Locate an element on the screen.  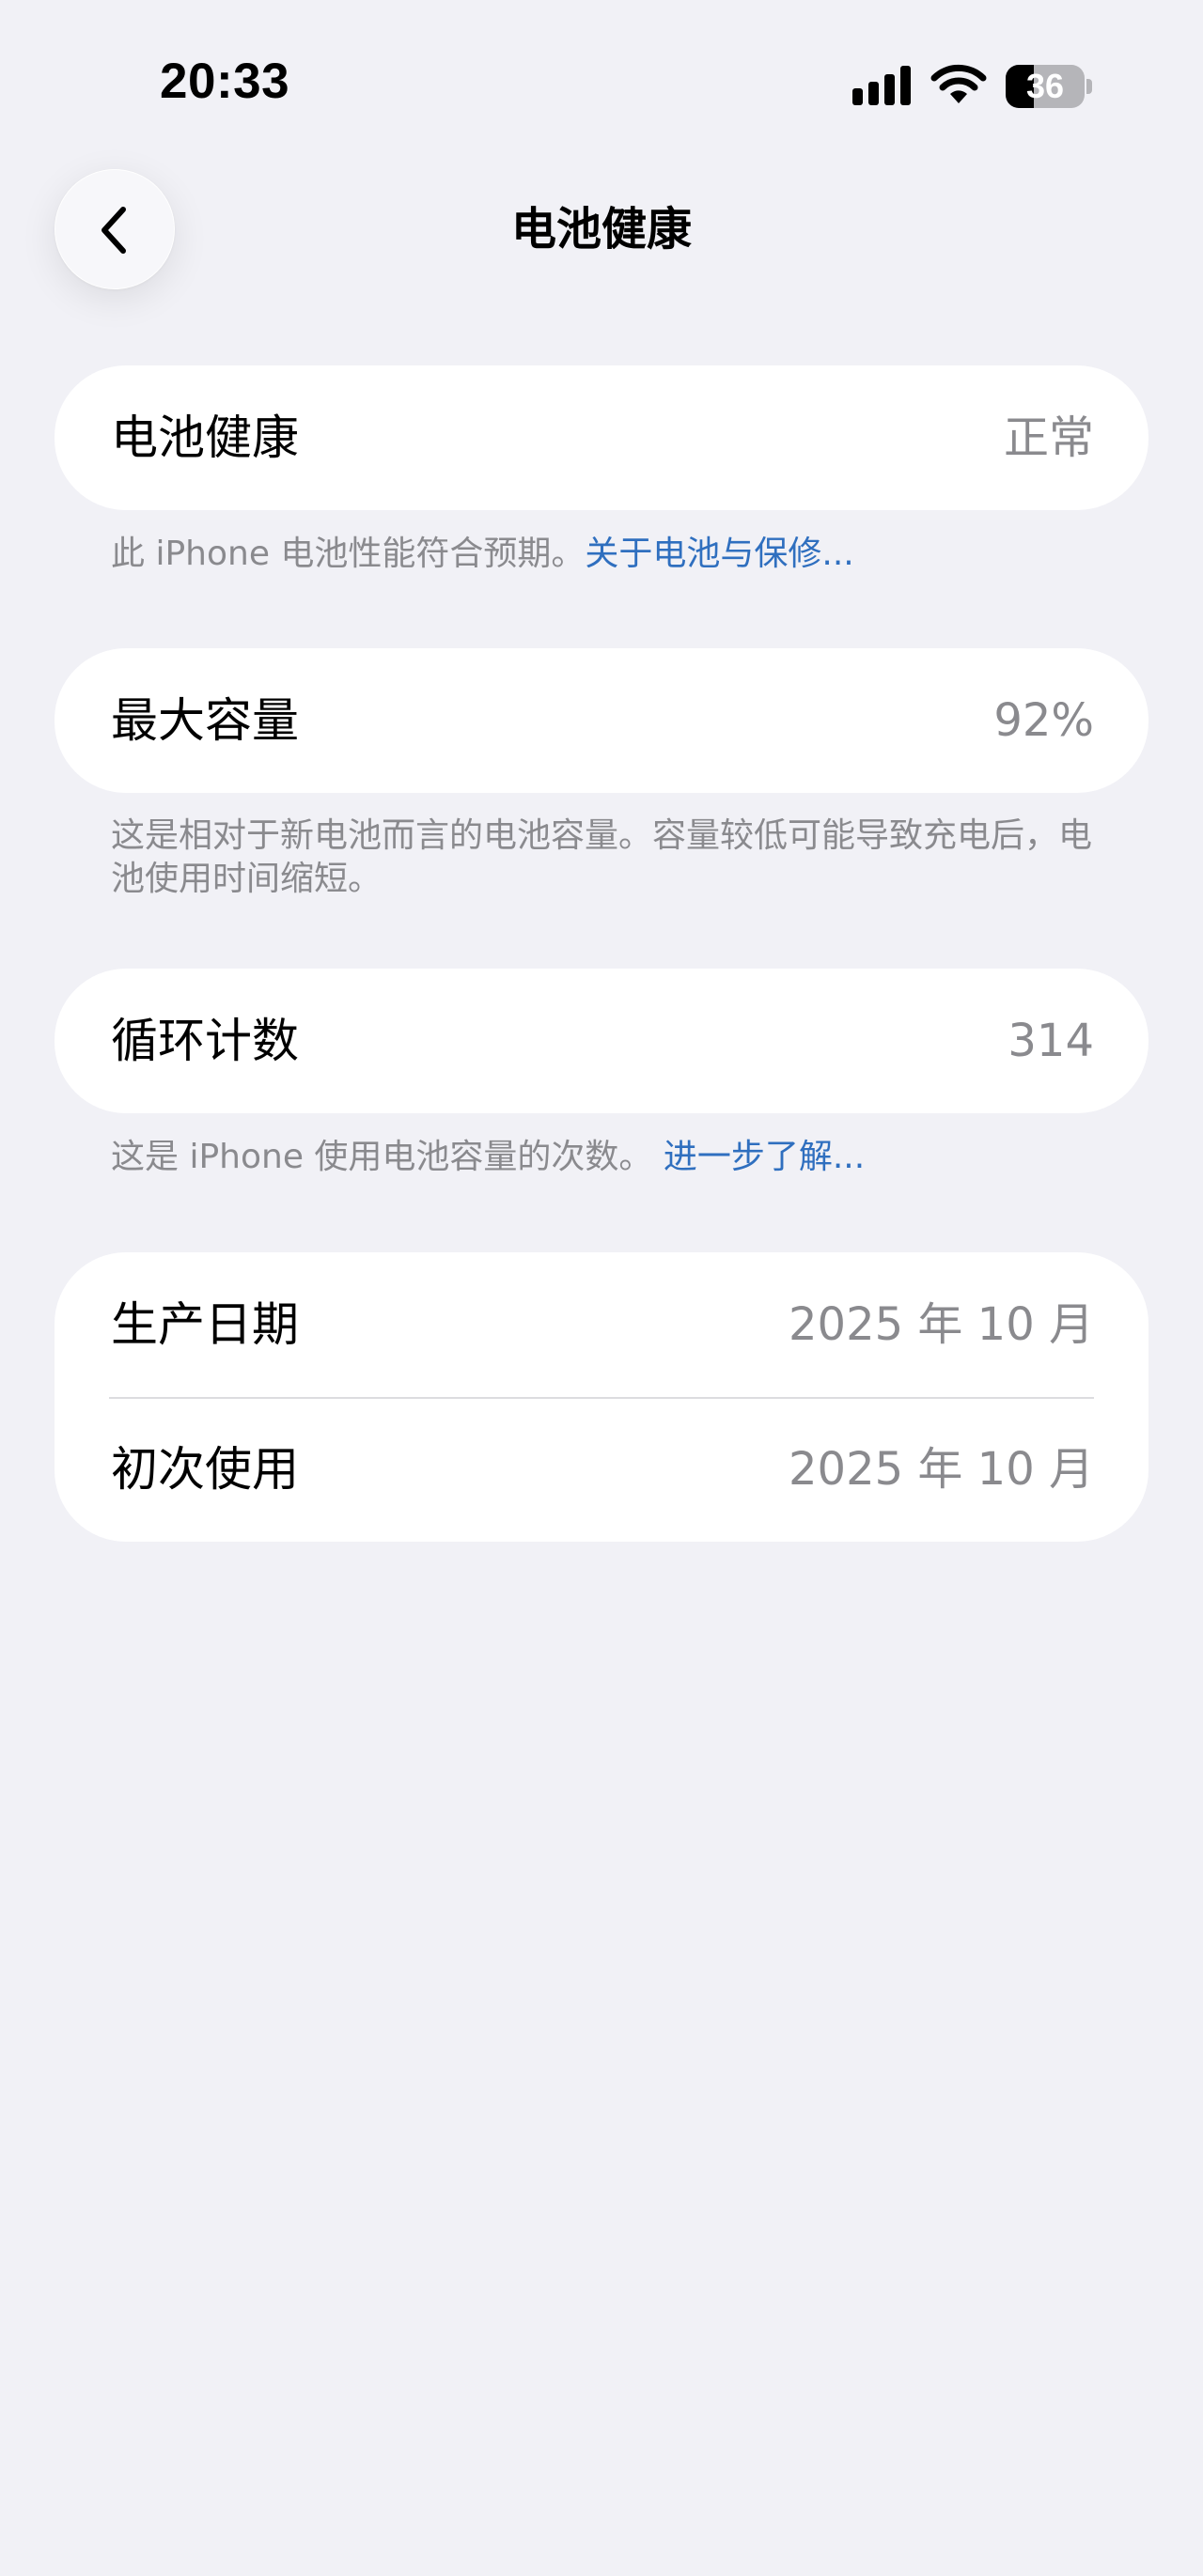
max-capacity-row: 最大容量 92% is located at coordinates (601, 721).